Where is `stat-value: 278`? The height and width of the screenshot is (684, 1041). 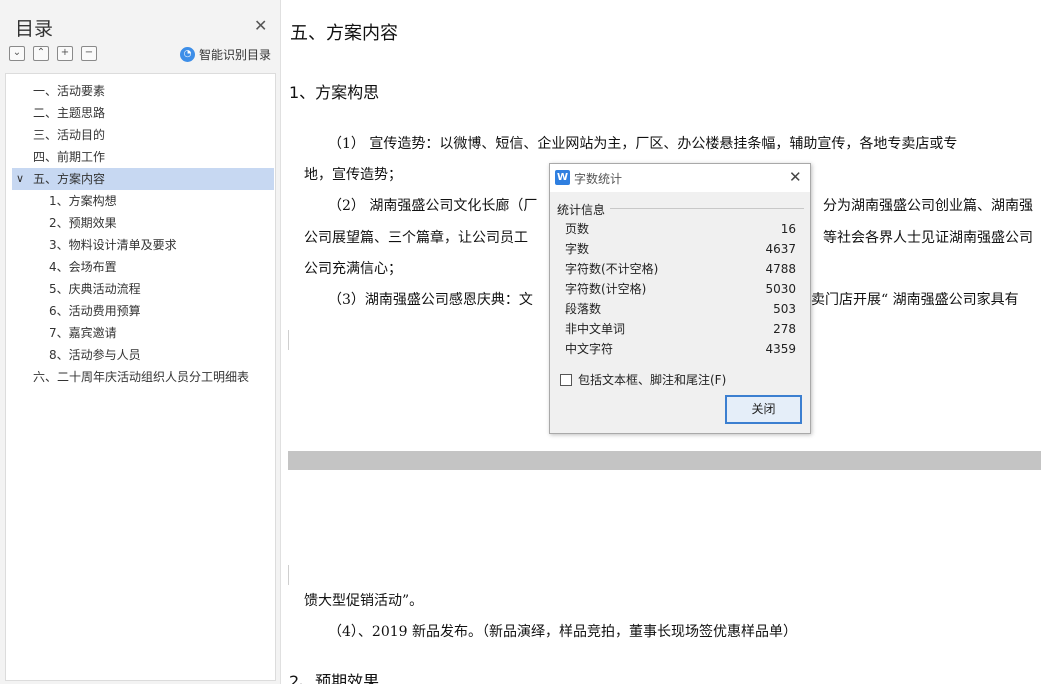
stat-value: 278 is located at coordinates (784, 329).